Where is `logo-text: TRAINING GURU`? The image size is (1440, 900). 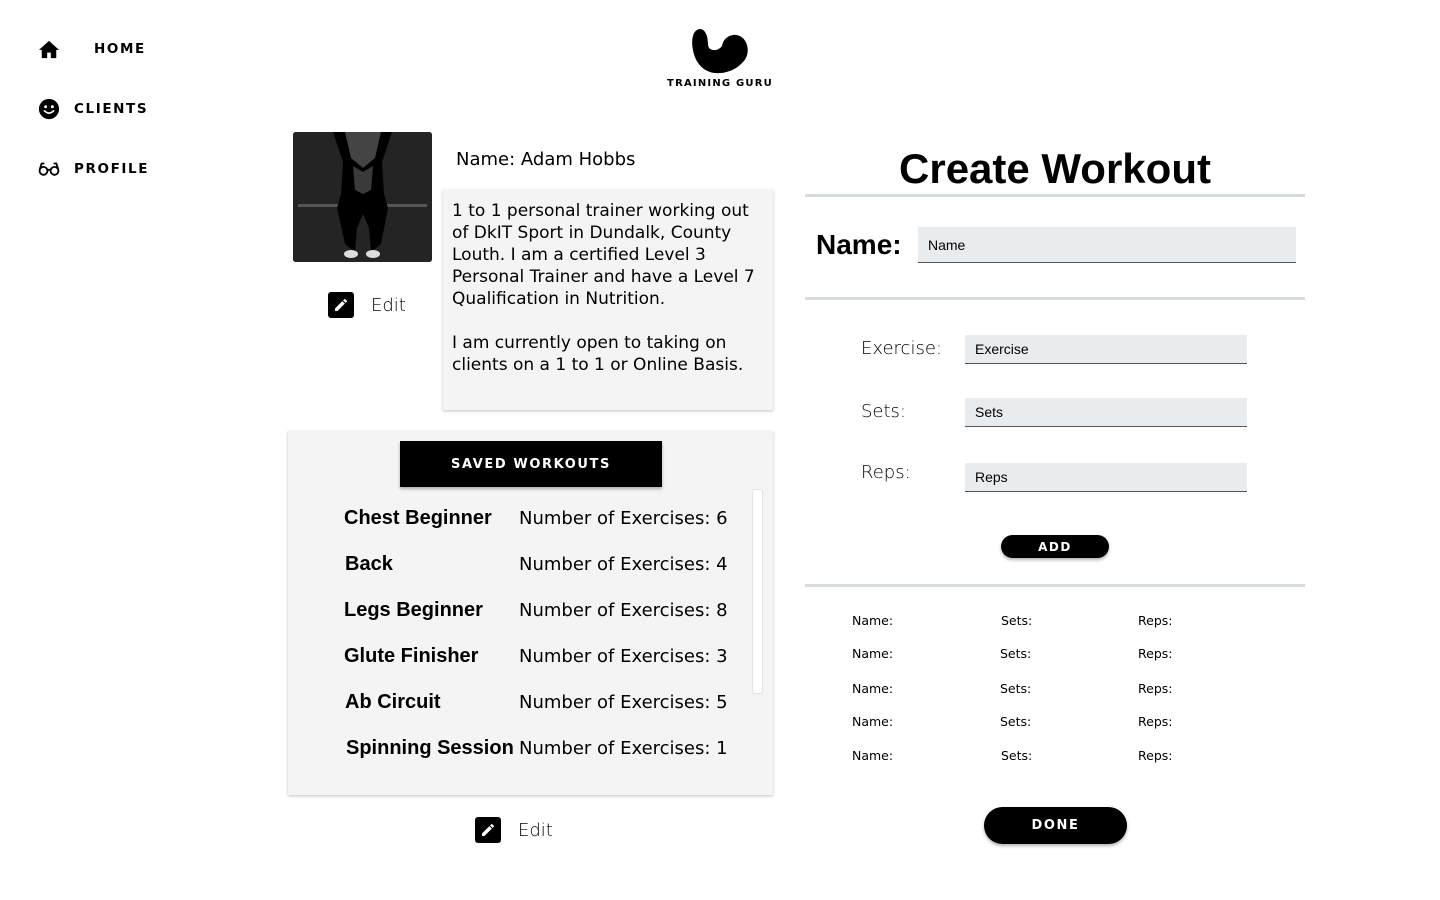
logo-text: TRAINING GURU is located at coordinates (720, 83).